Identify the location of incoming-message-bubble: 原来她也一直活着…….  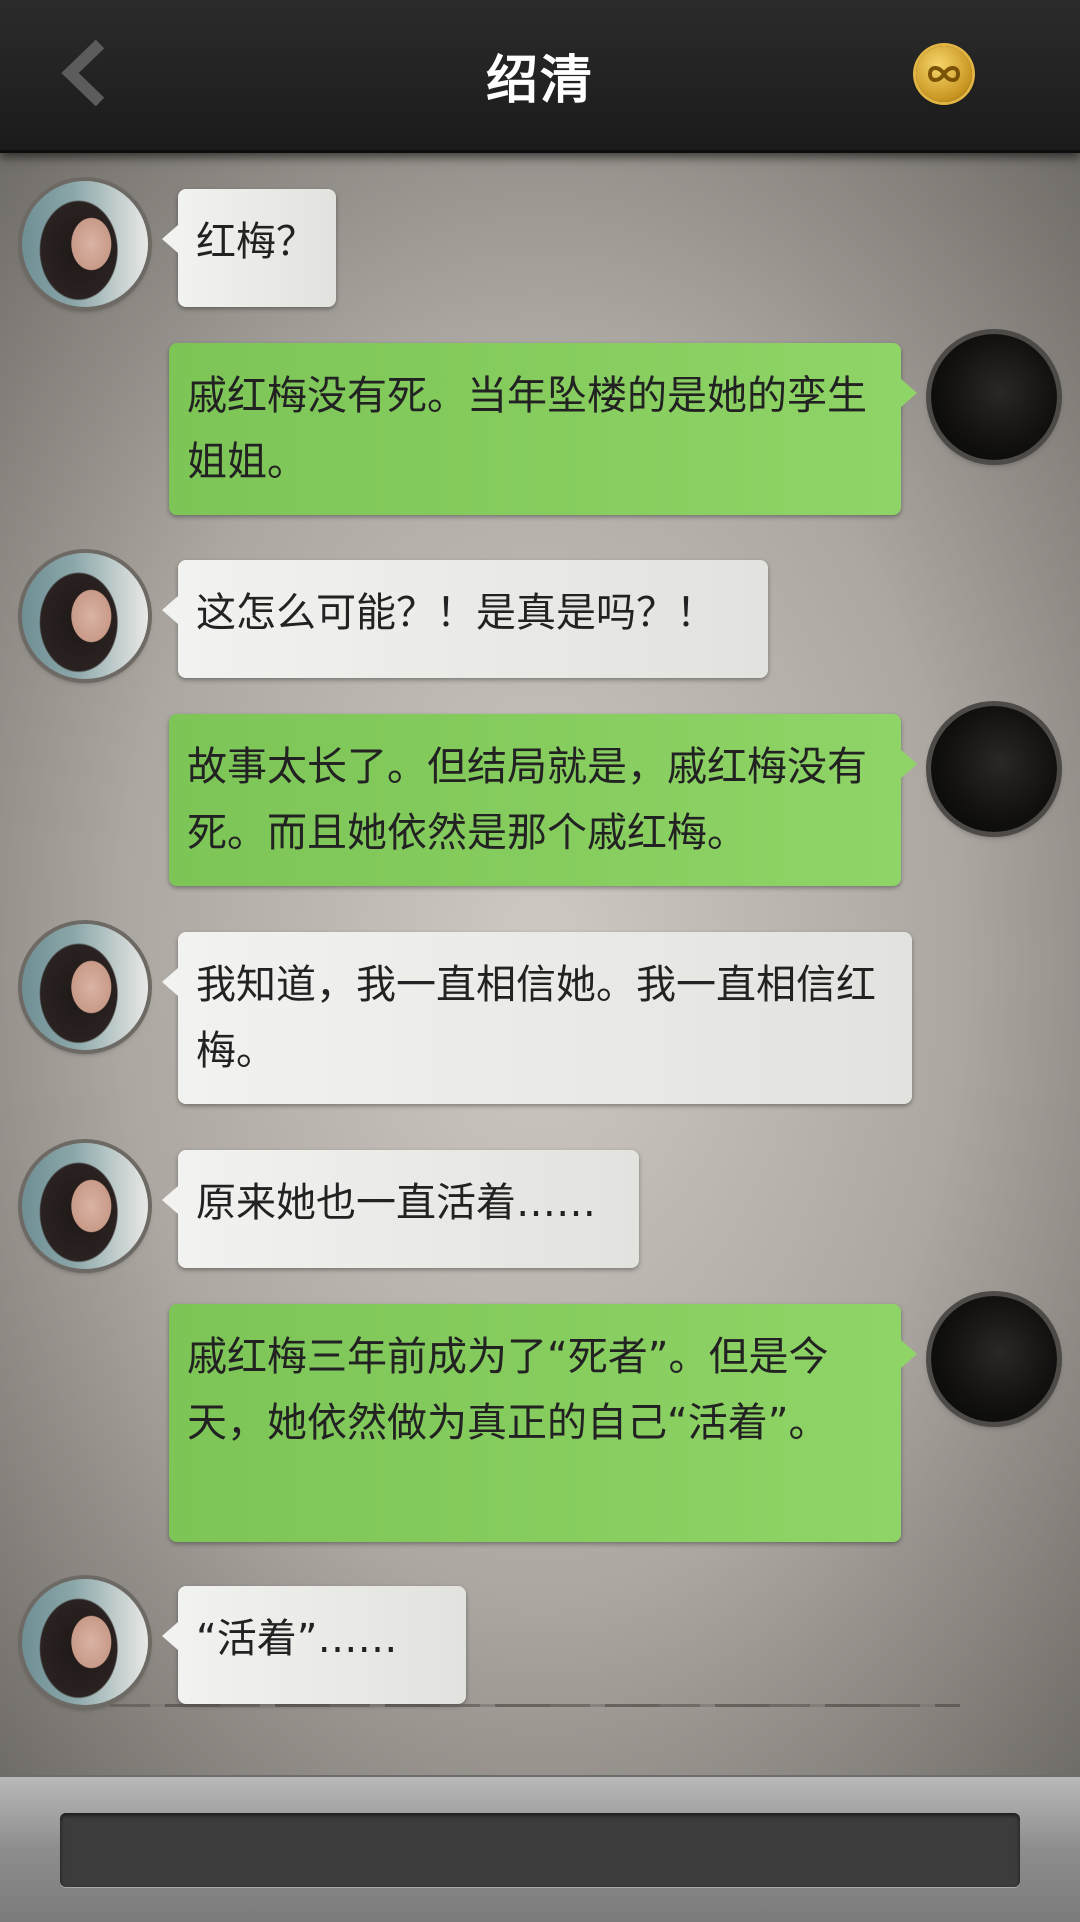
(400, 1209).